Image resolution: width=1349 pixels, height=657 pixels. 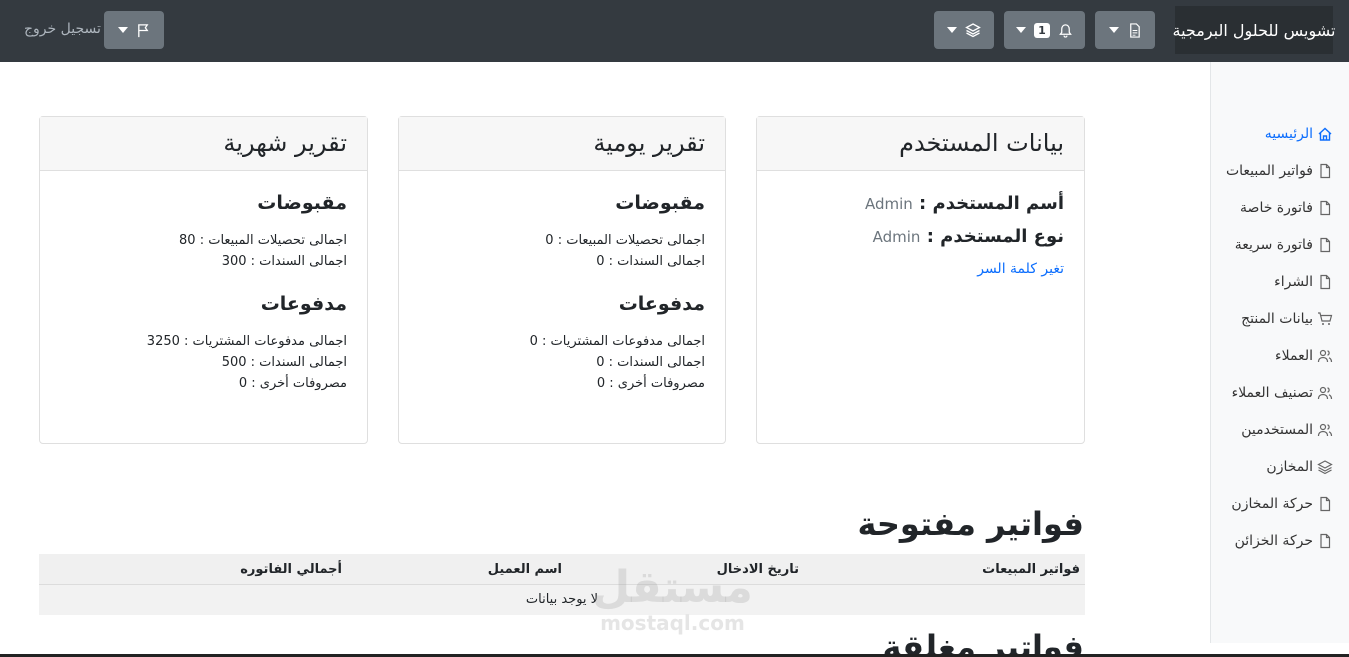 What do you see at coordinates (625, 240) in the screenshot?
I see `sales-collections-total: اجمالى تحصيلات المبيعات : 0` at bounding box center [625, 240].